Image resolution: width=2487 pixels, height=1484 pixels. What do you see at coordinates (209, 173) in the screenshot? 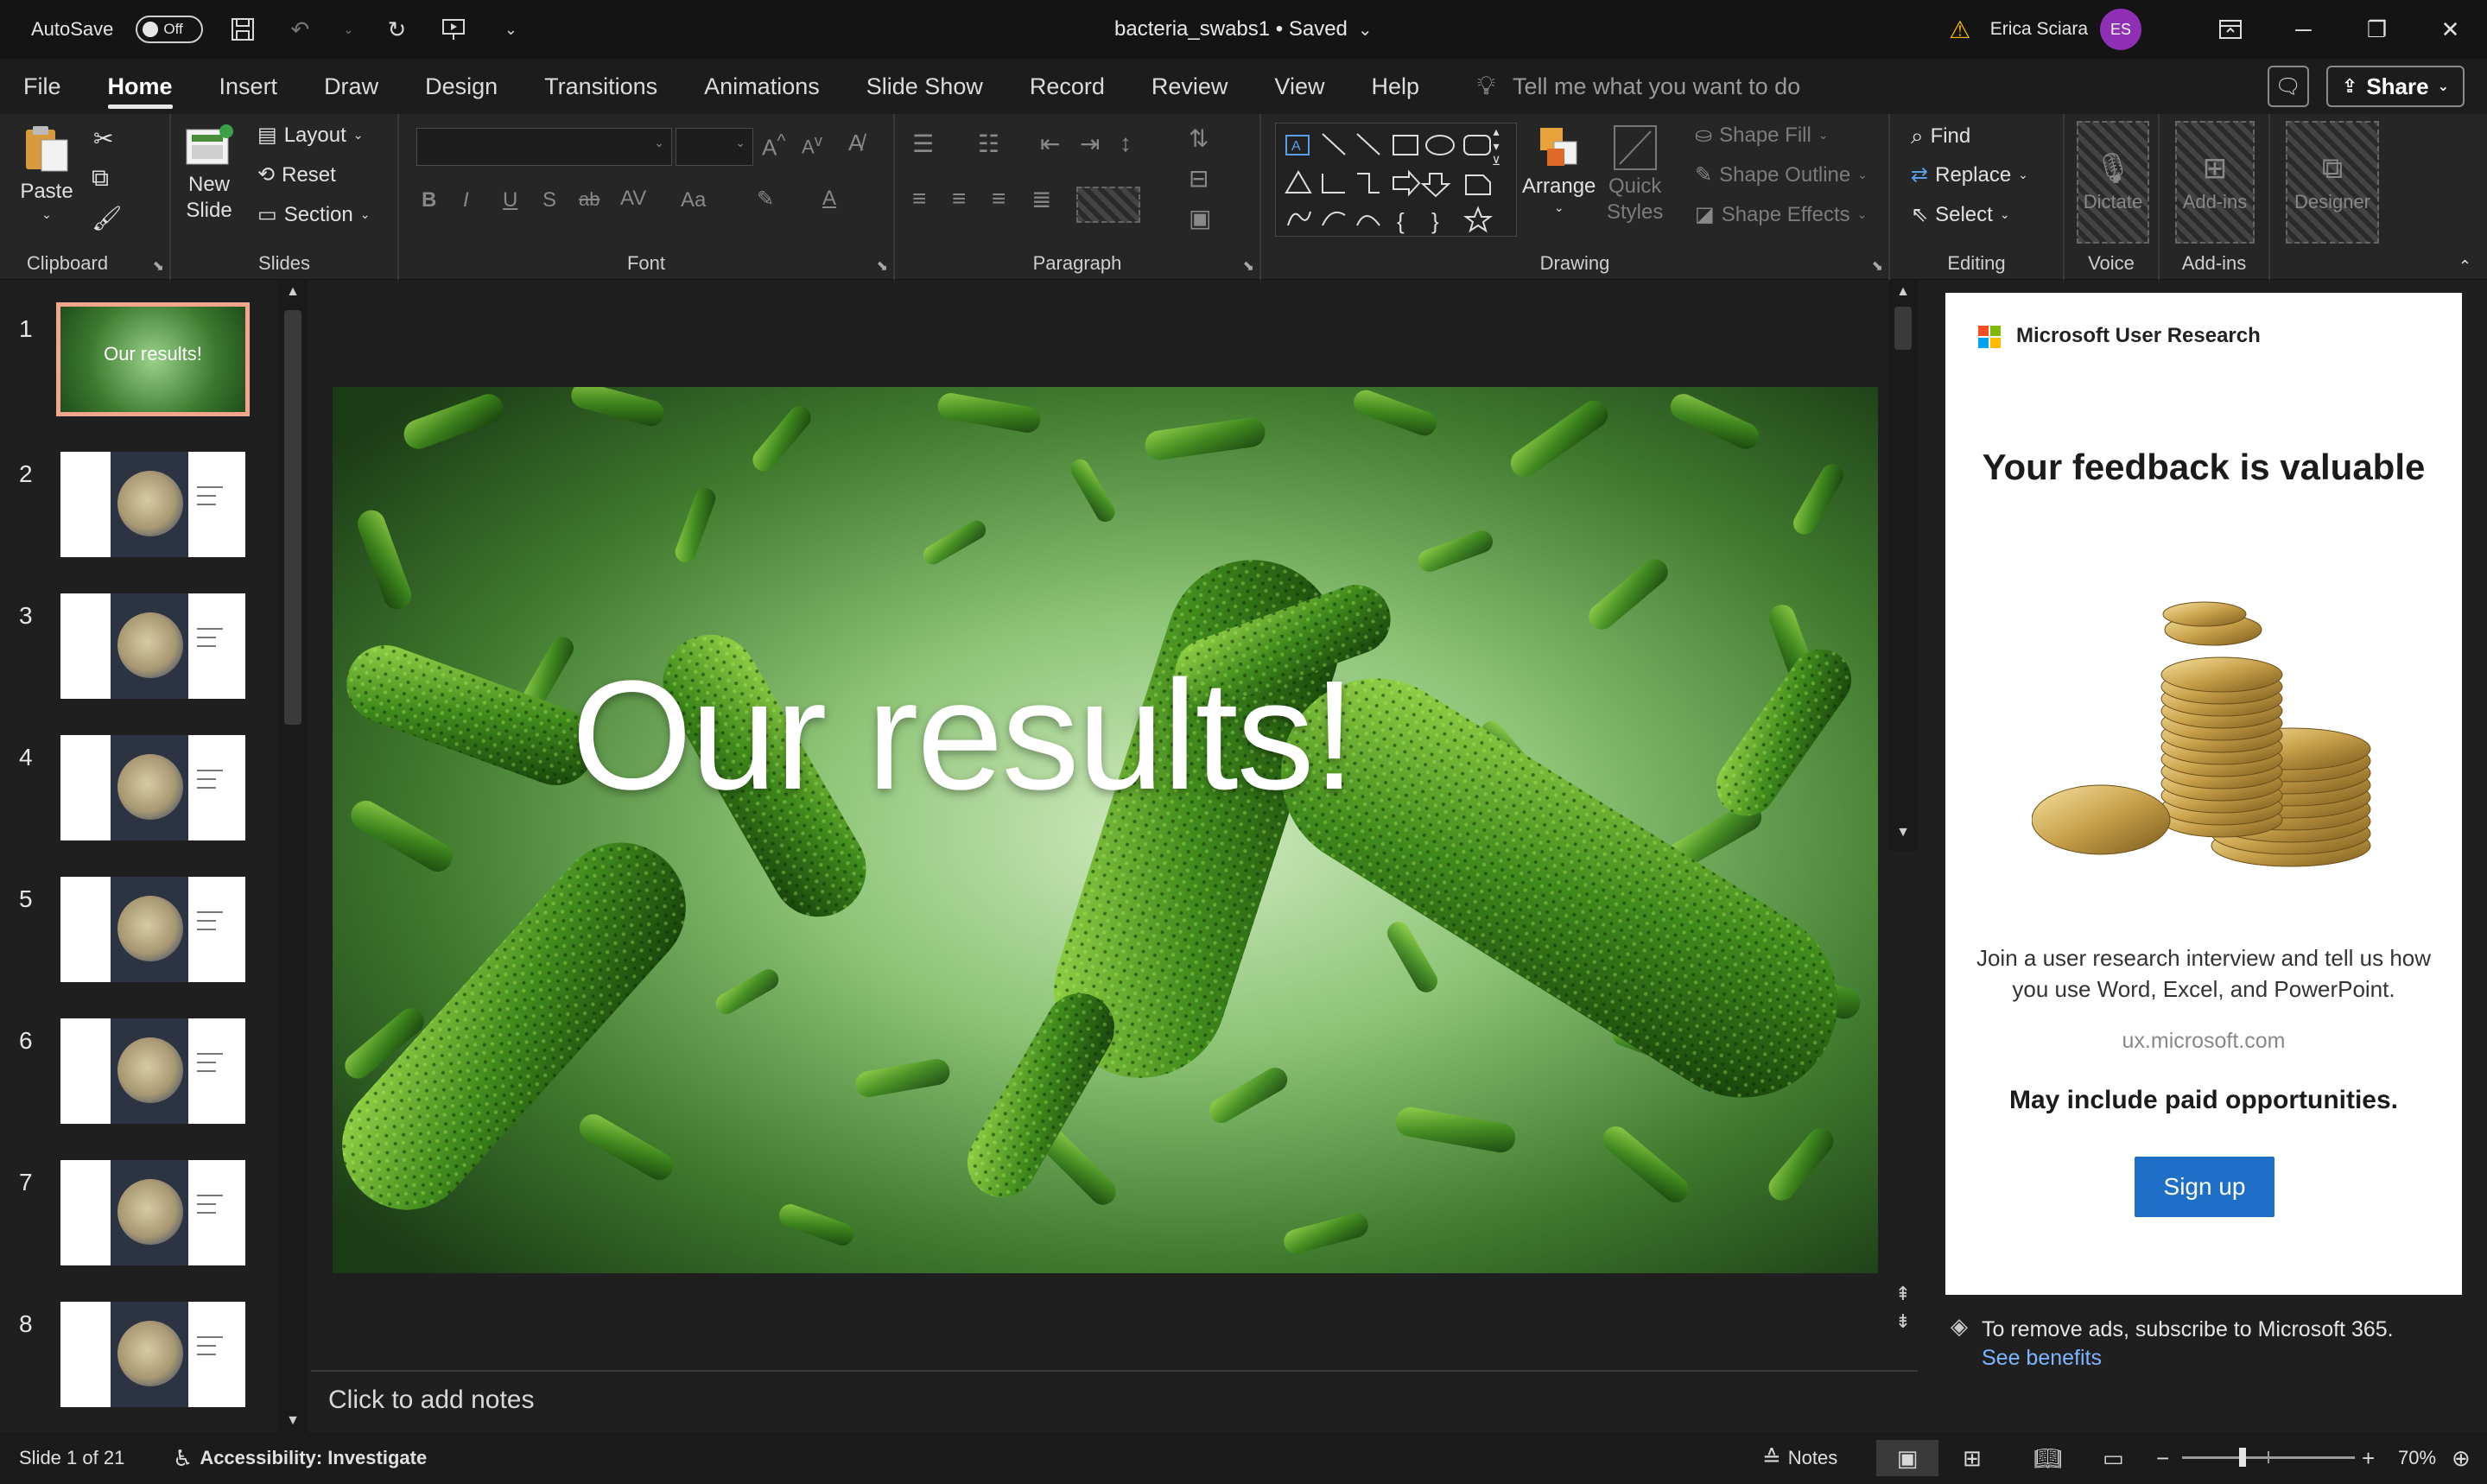
I see `new-slide-button: New Slide` at bounding box center [209, 173].